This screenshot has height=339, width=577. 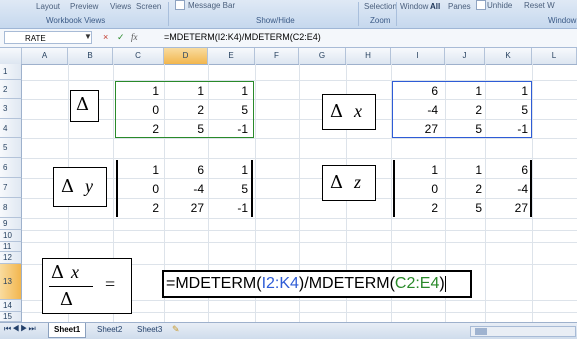 I want to click on matrix-delta-y-cell: 2, so click(x=142, y=208).